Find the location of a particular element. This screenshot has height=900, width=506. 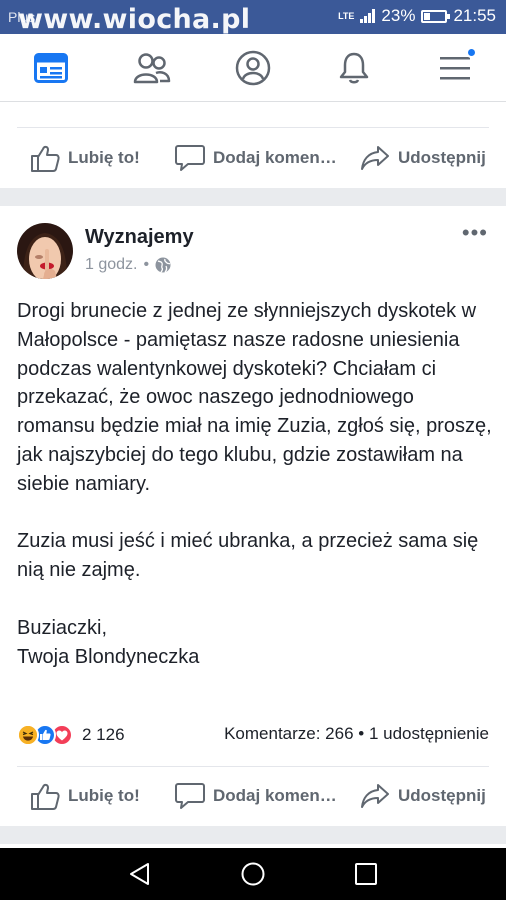

more-options-icon: ••• is located at coordinates (475, 233).